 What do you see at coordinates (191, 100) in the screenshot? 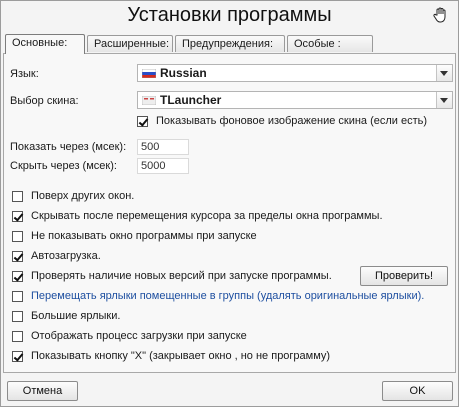
I see `skin-value: TLauncher` at bounding box center [191, 100].